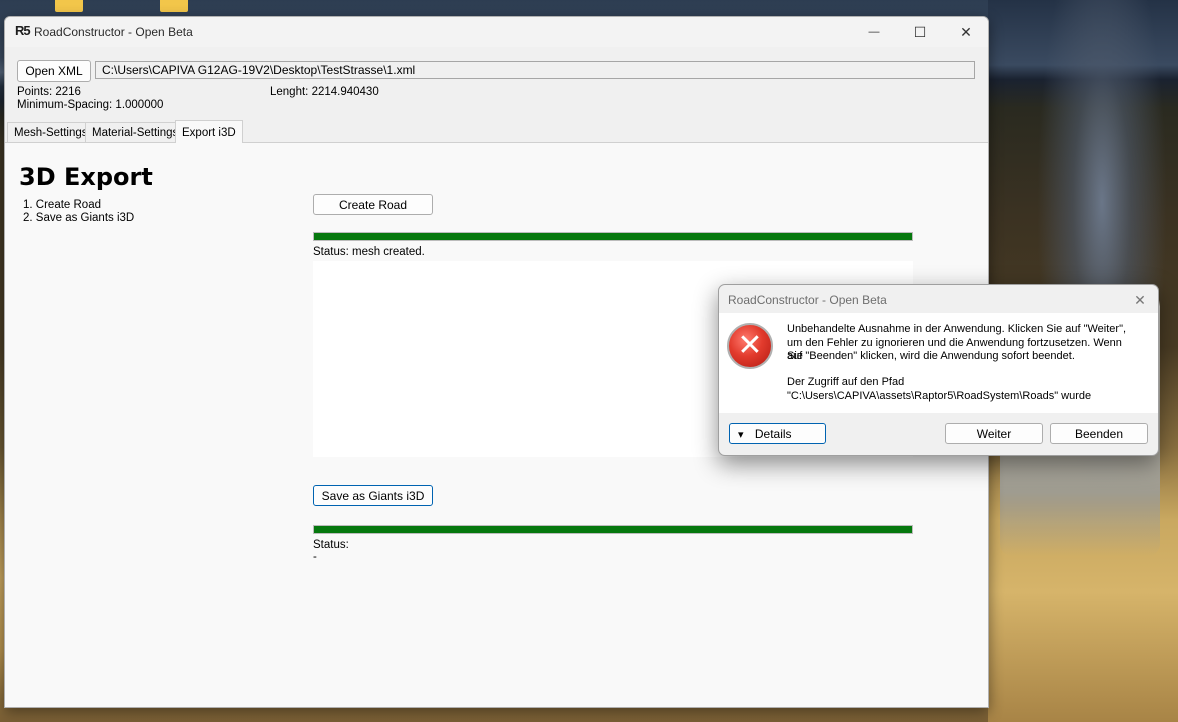  I want to click on title-bar: R5 RoadConstructor - Open Beta — ☐ ✕, so click(496, 32).